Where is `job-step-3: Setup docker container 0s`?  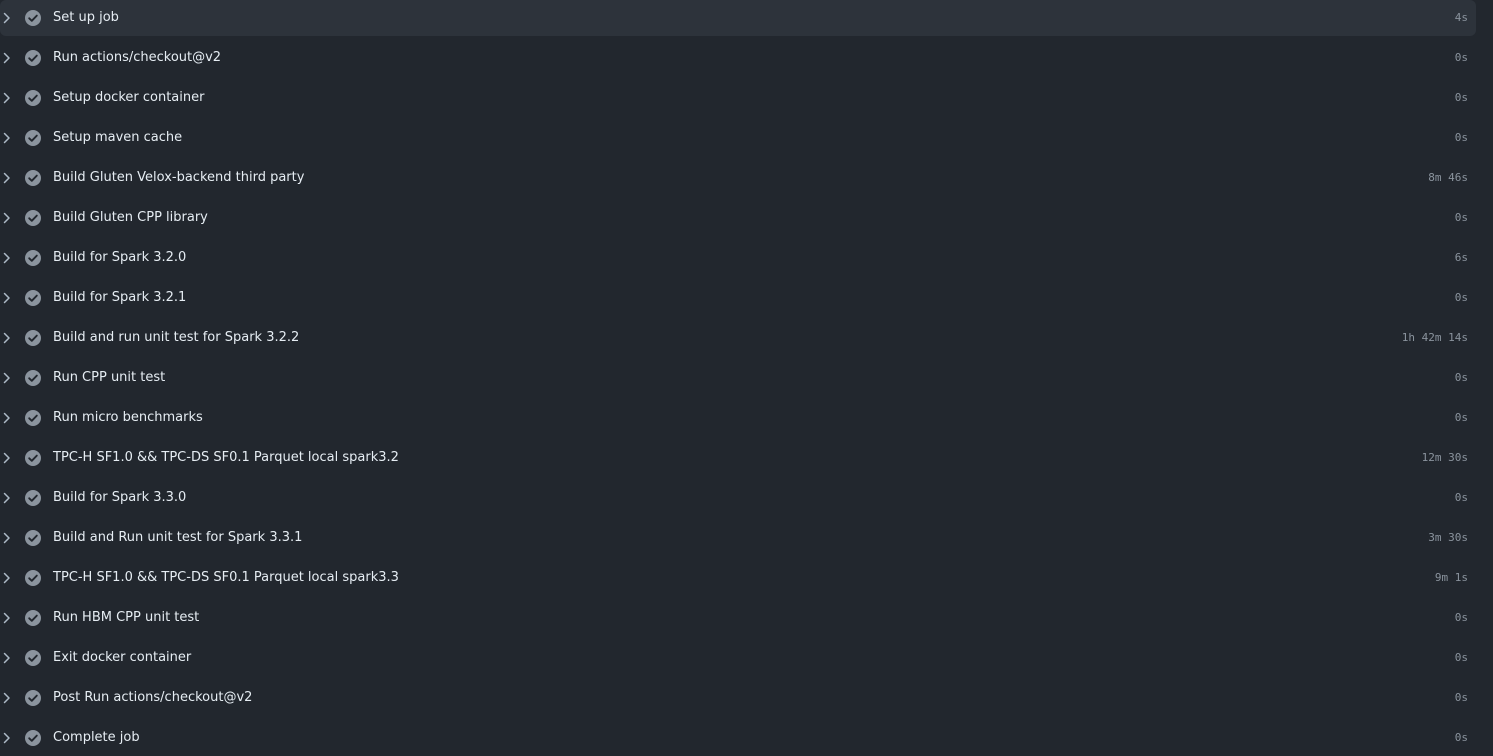
job-step-3: Setup docker container 0s is located at coordinates (738, 98).